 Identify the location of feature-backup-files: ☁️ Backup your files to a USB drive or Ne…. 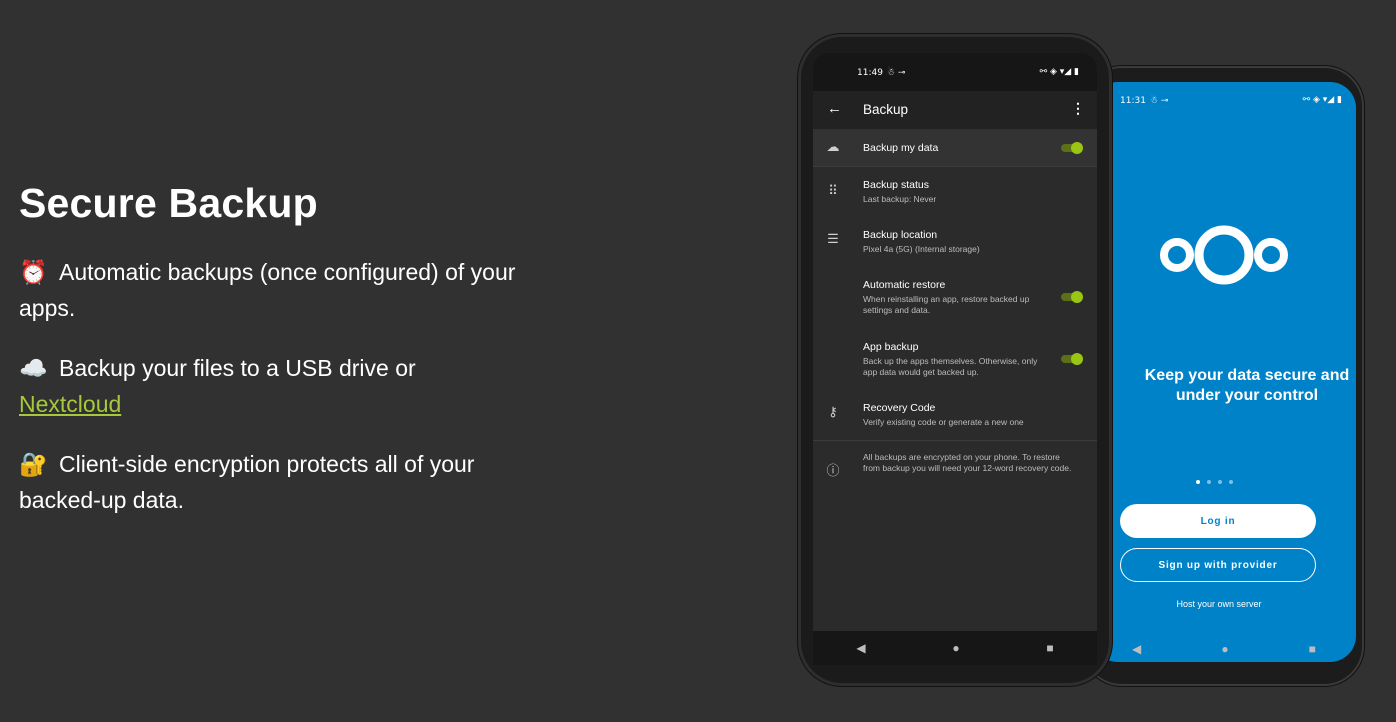
(289, 386).